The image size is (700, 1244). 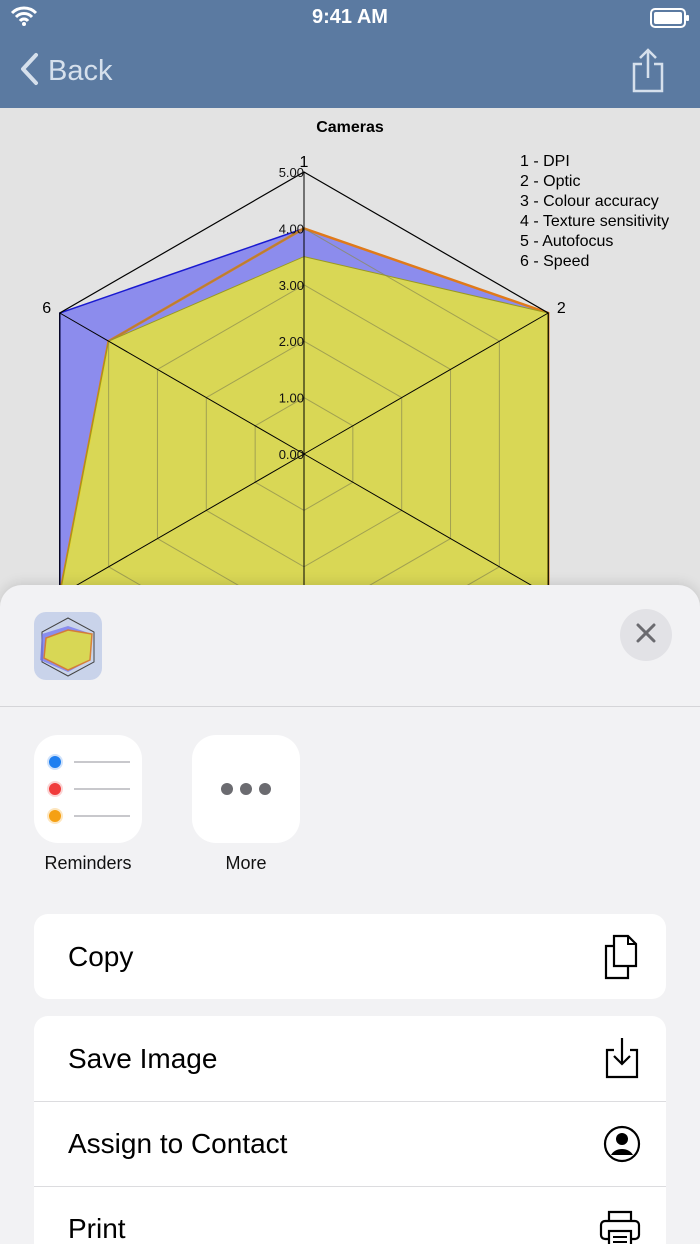 I want to click on tick-label: 1.00, so click(x=291, y=398).